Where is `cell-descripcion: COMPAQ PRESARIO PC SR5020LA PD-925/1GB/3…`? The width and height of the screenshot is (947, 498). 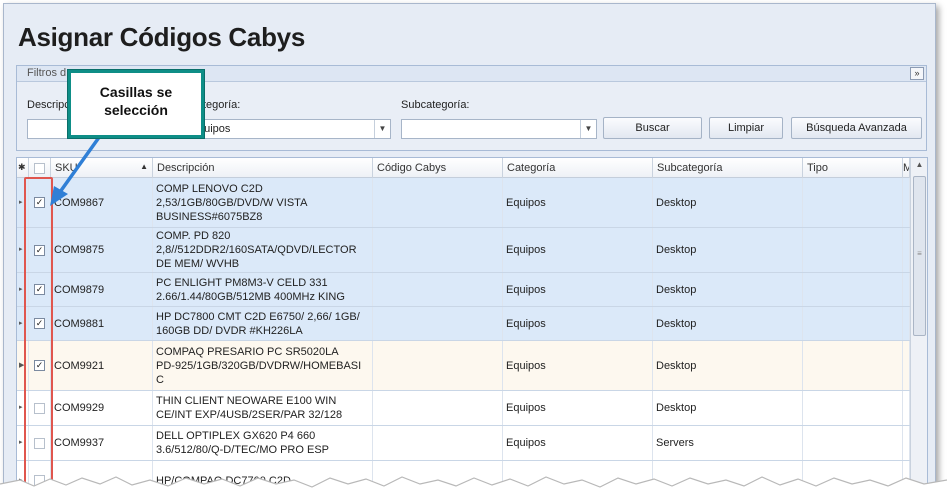
cell-descripcion: COMPAQ PRESARIO PC SR5020LA PD-925/1GB/3… is located at coordinates (263, 365).